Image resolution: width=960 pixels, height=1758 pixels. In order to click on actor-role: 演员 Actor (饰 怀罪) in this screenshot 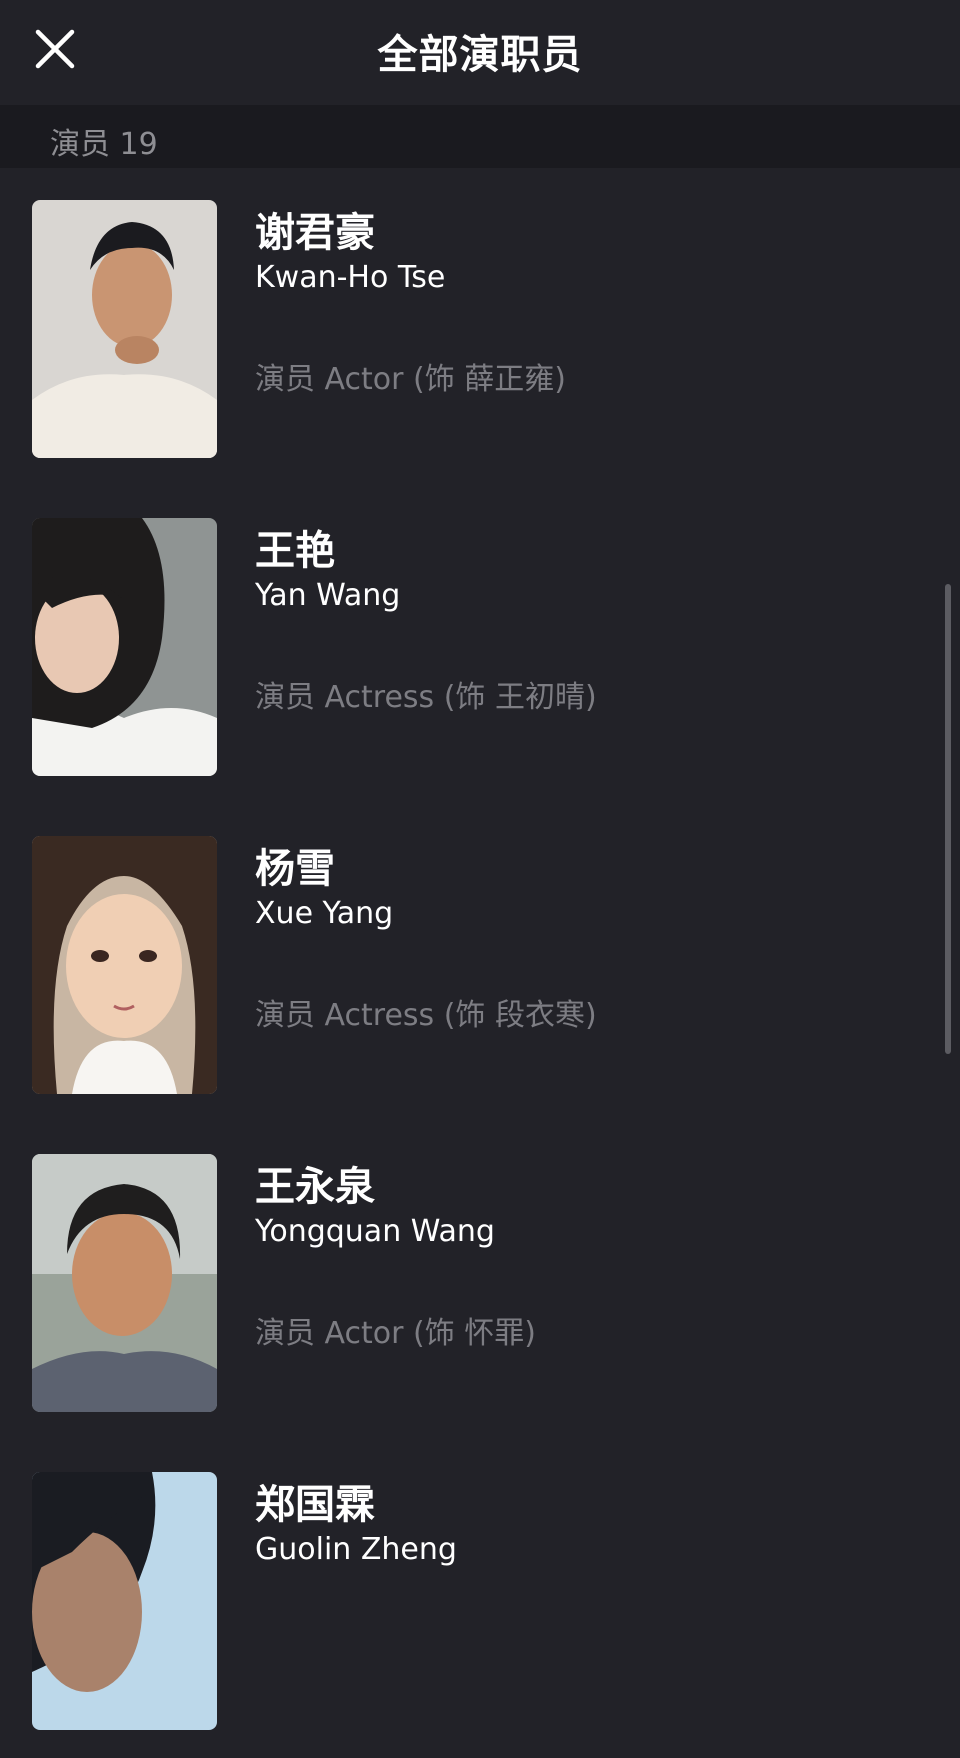, I will do `click(395, 1333)`.